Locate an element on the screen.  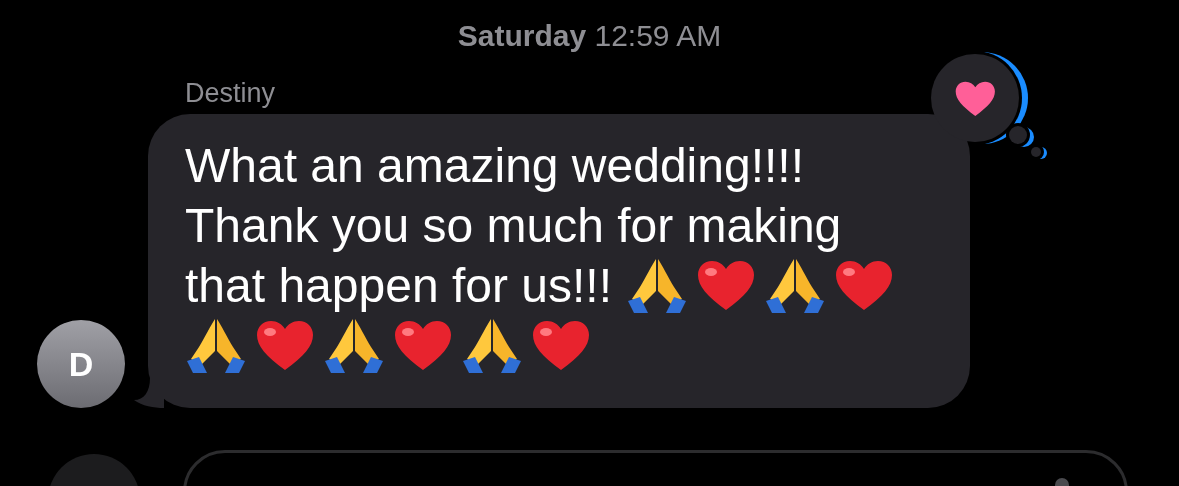
message-text: What an amazing wedding!!!! is located at coordinates (494, 166).